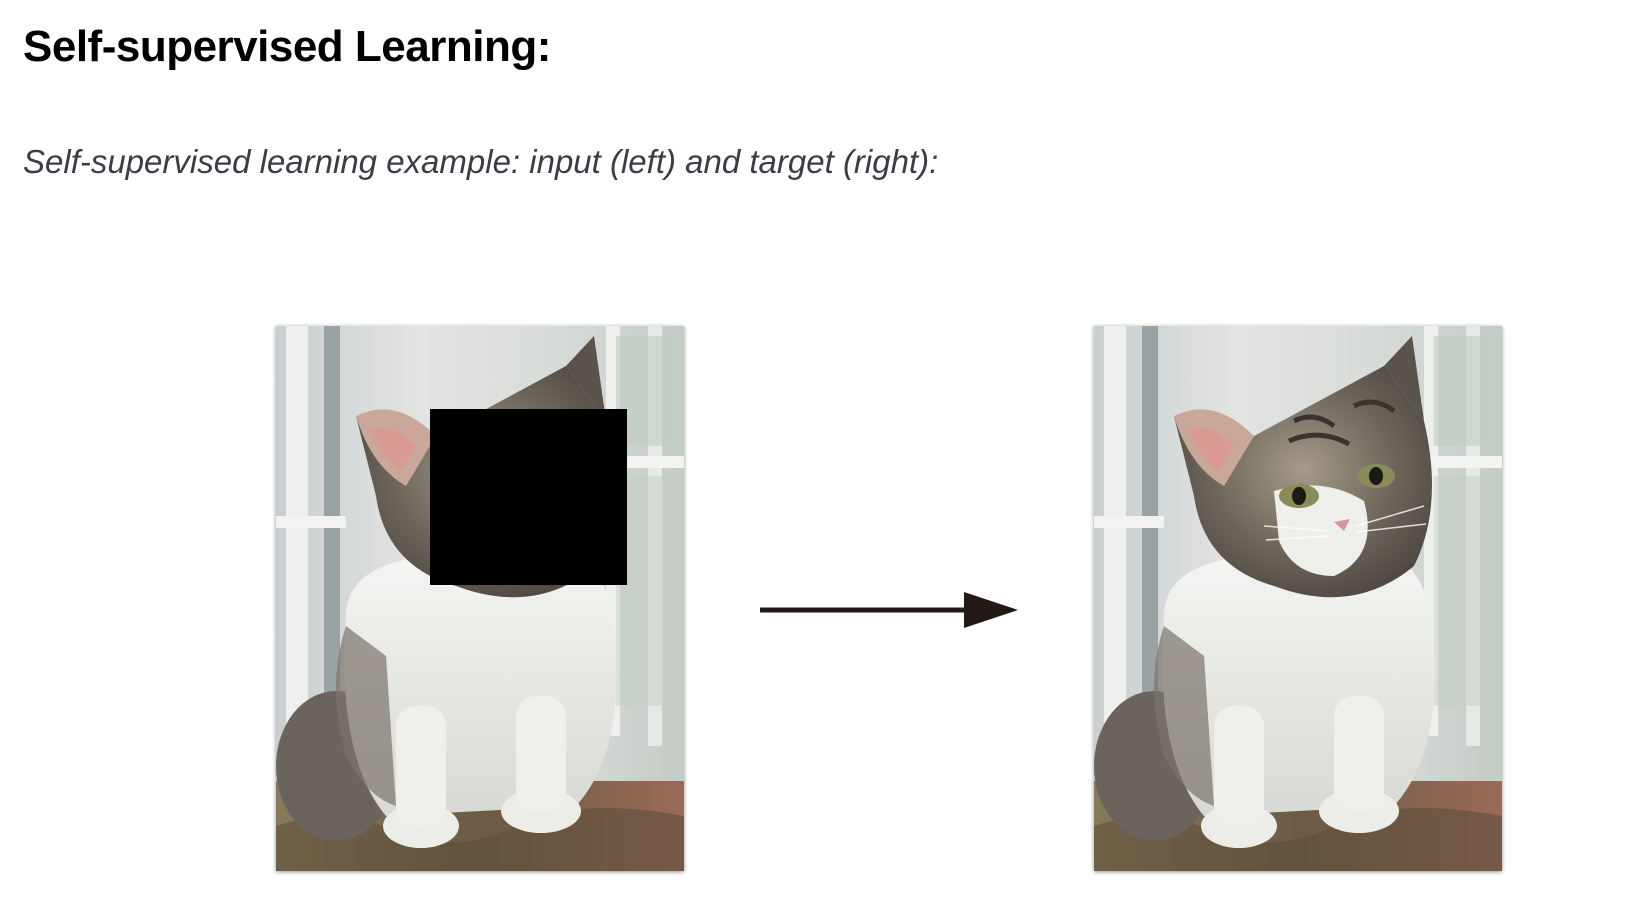  Describe the element at coordinates (528, 497) in the screenshot. I see `occlusion-mask` at that location.